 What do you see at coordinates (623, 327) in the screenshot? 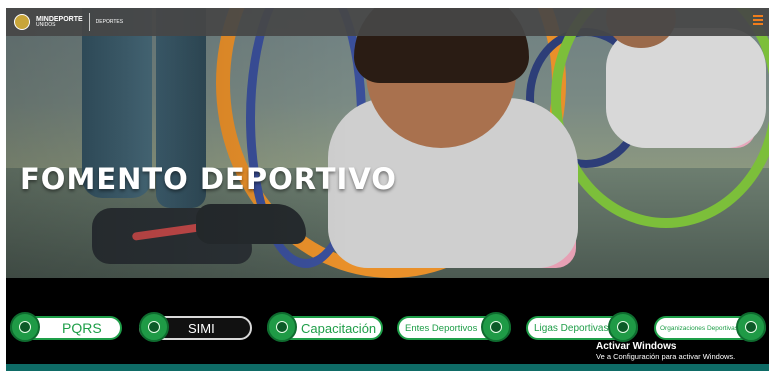
I see `trophy-icon` at bounding box center [623, 327].